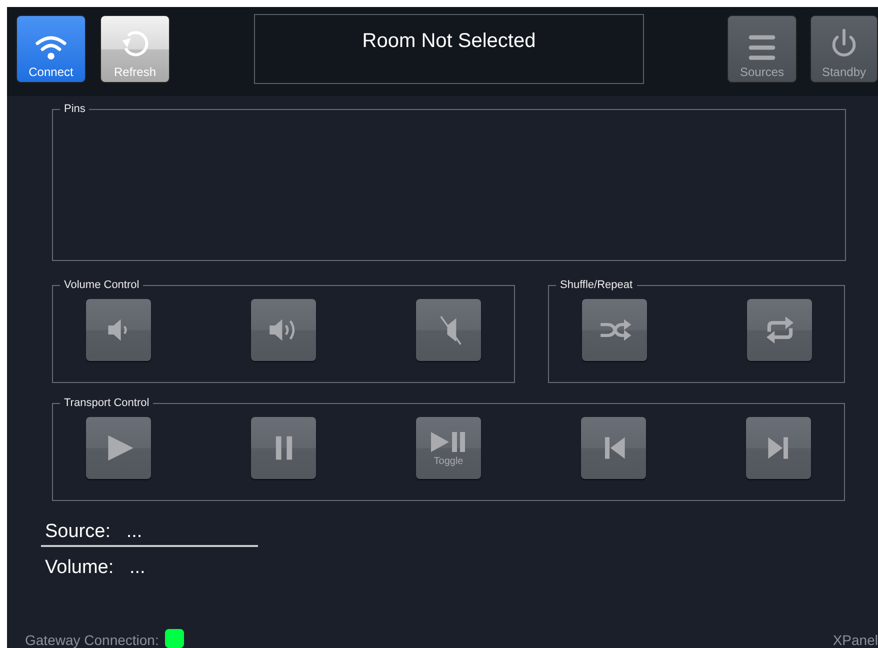 Image resolution: width=878 pixels, height=648 pixels. Describe the element at coordinates (283, 330) in the screenshot. I see `volume-up-button` at that location.